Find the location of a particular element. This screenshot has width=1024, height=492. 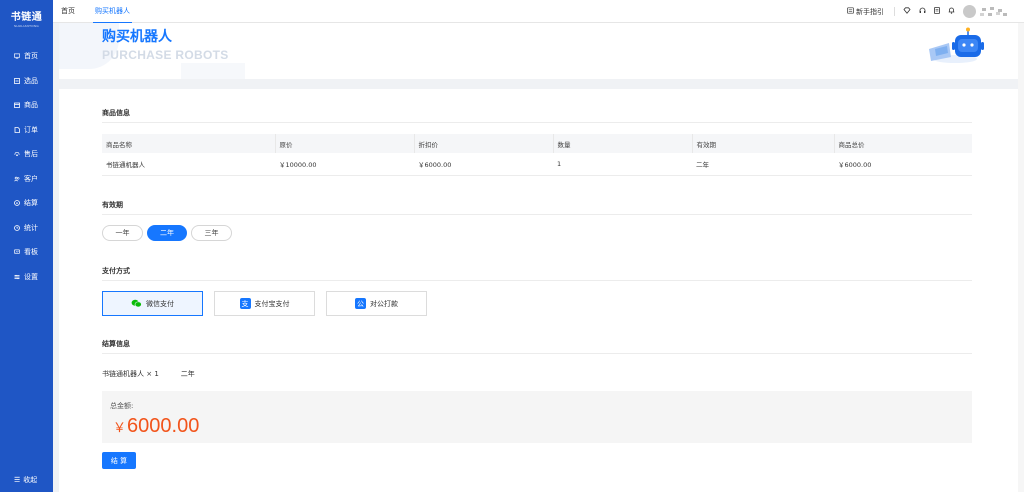

sidebar-item-home: 首页 is located at coordinates (26, 56).